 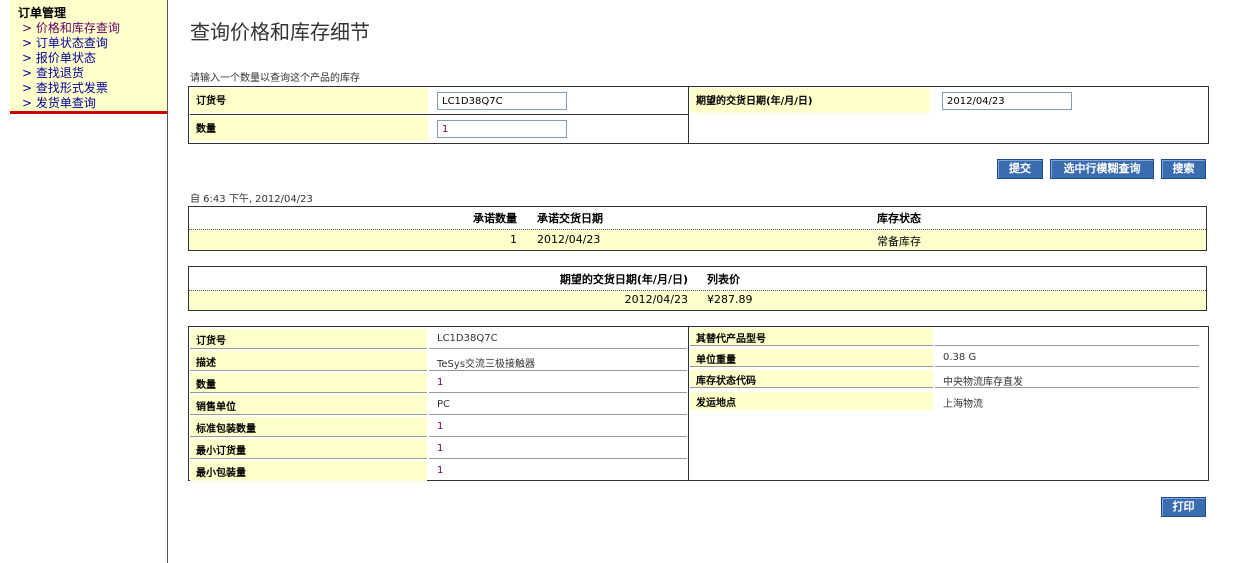 What do you see at coordinates (558, 361) in the screenshot?
I see `detail-value-description: TeSys交流三极接触器` at bounding box center [558, 361].